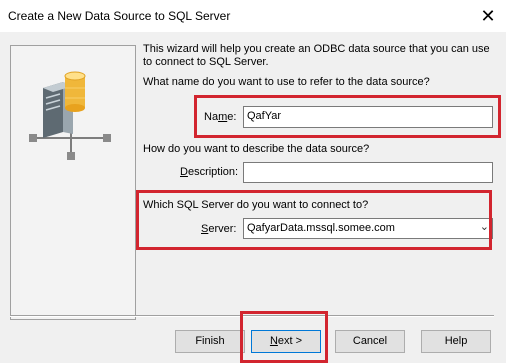 The height and width of the screenshot is (363, 506). What do you see at coordinates (210, 341) in the screenshot?
I see `finish-button: Finish` at bounding box center [210, 341].